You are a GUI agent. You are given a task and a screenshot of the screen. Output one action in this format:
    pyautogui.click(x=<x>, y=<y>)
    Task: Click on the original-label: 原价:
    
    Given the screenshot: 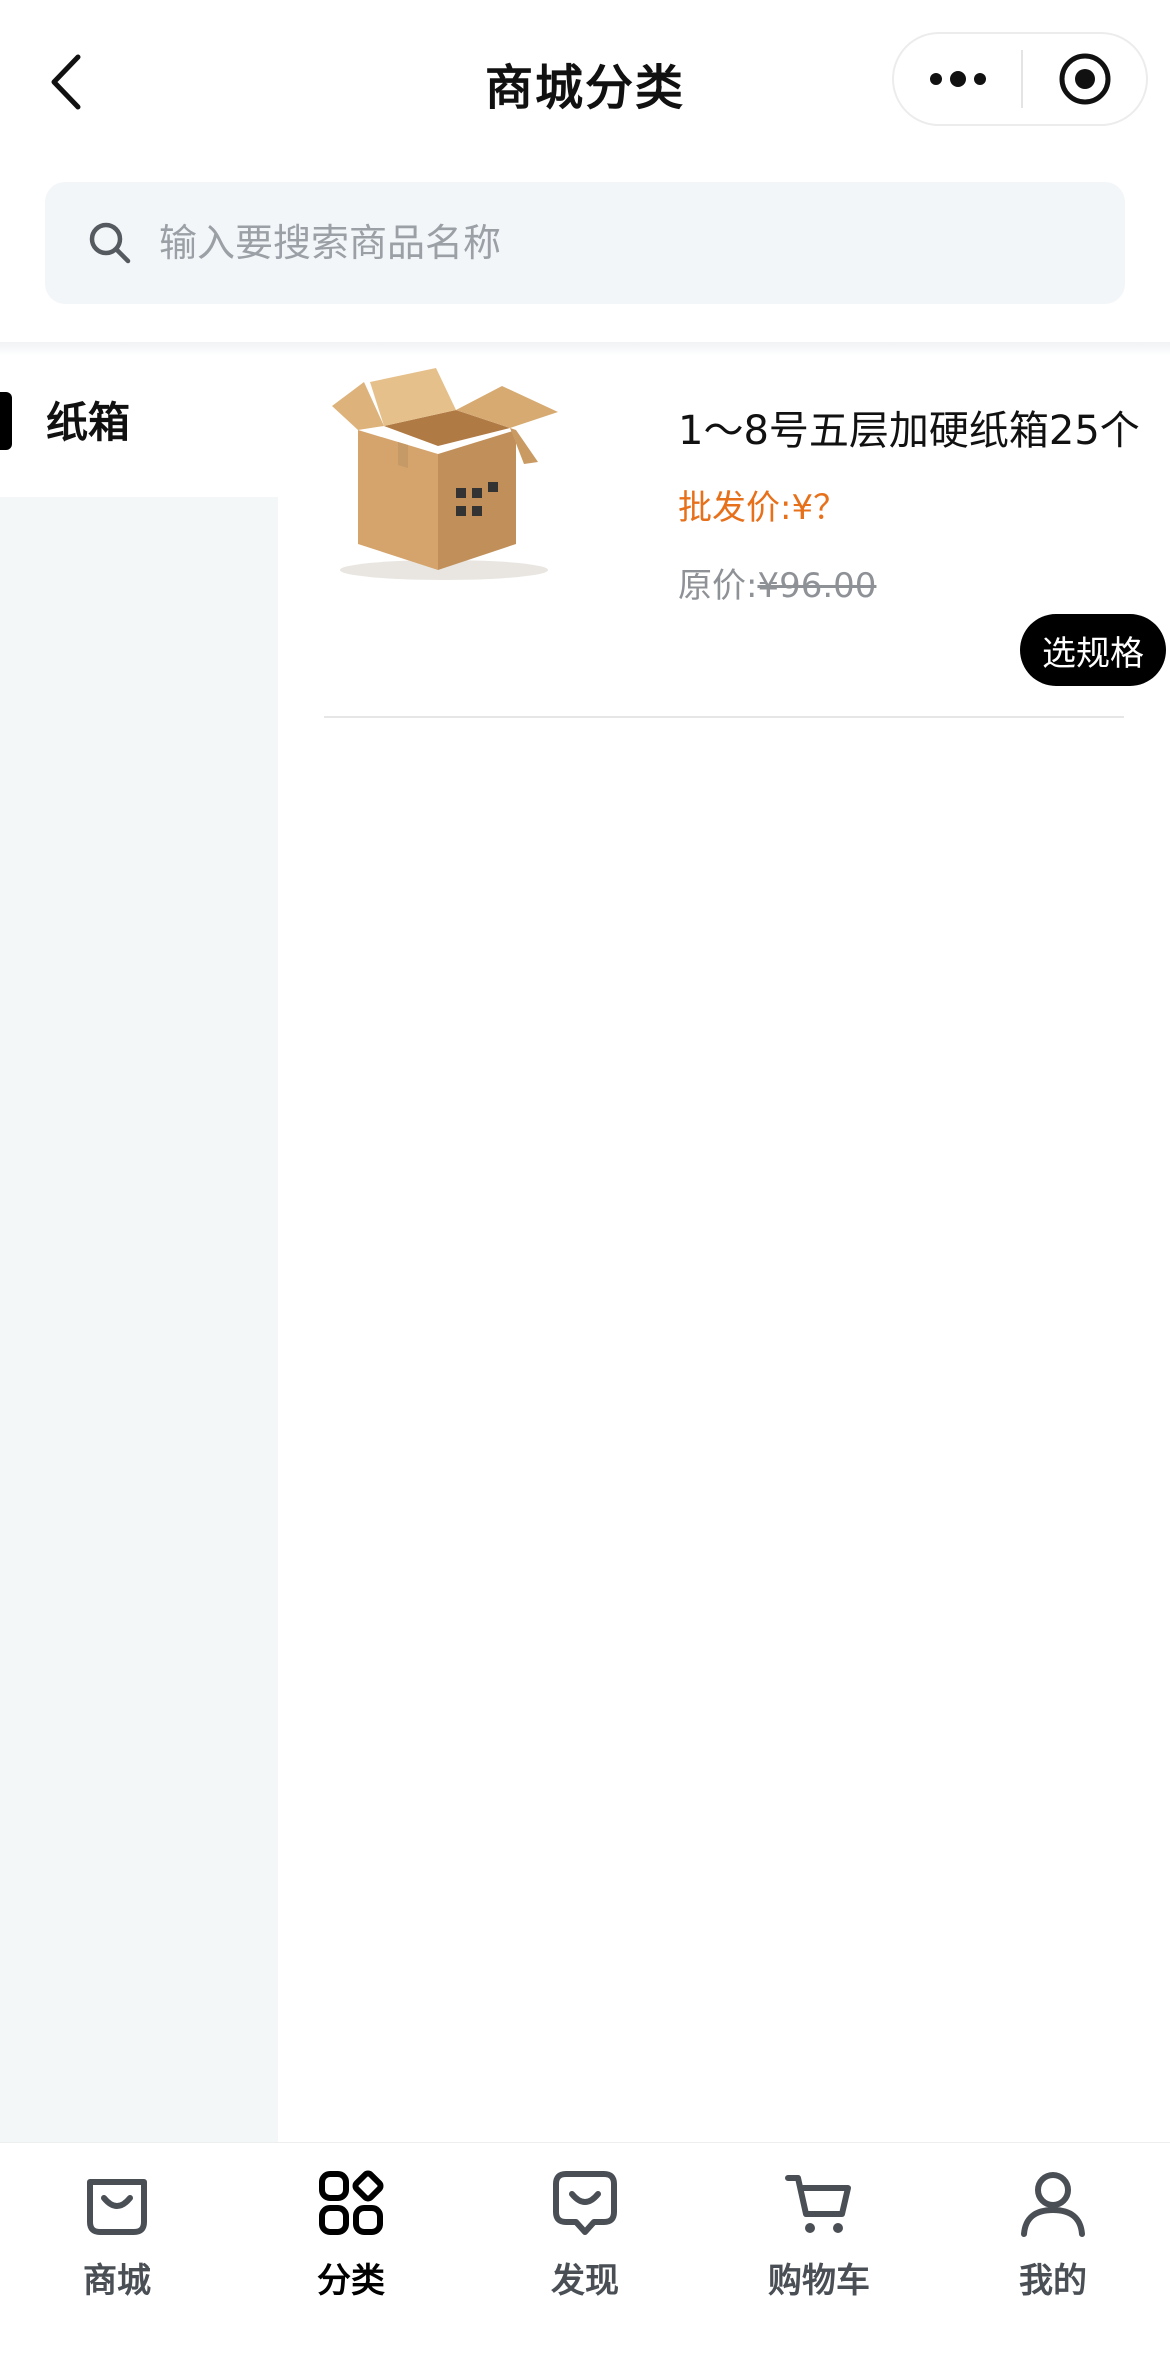 What is the action you would take?
    pyautogui.click(x=718, y=586)
    